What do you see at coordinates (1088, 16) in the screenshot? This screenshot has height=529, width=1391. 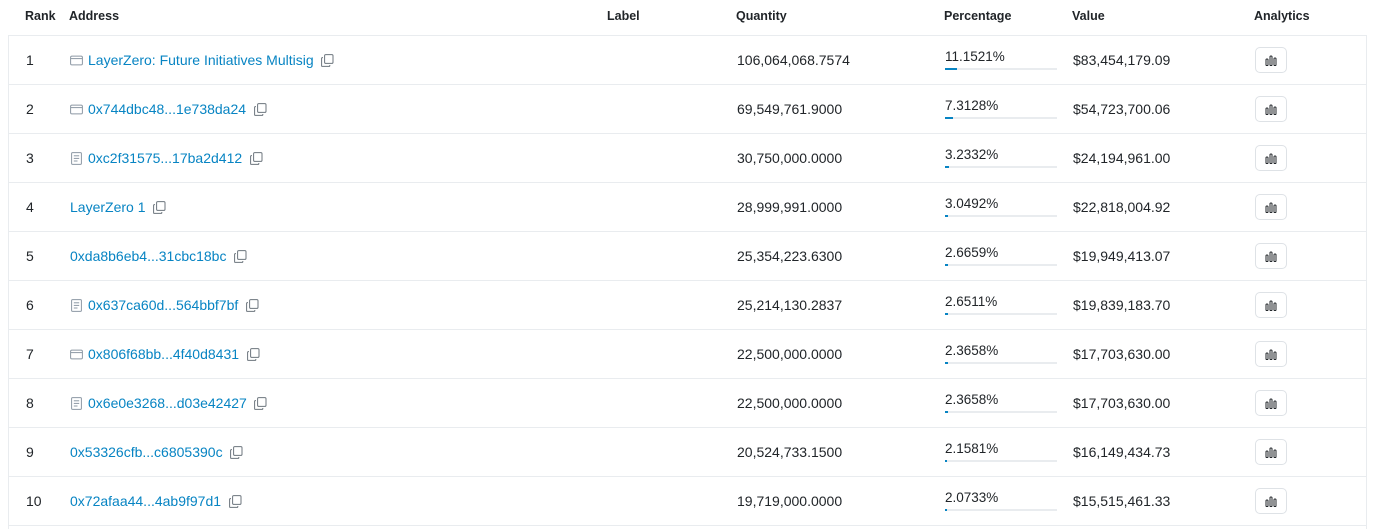 I see `header-value: Value` at bounding box center [1088, 16].